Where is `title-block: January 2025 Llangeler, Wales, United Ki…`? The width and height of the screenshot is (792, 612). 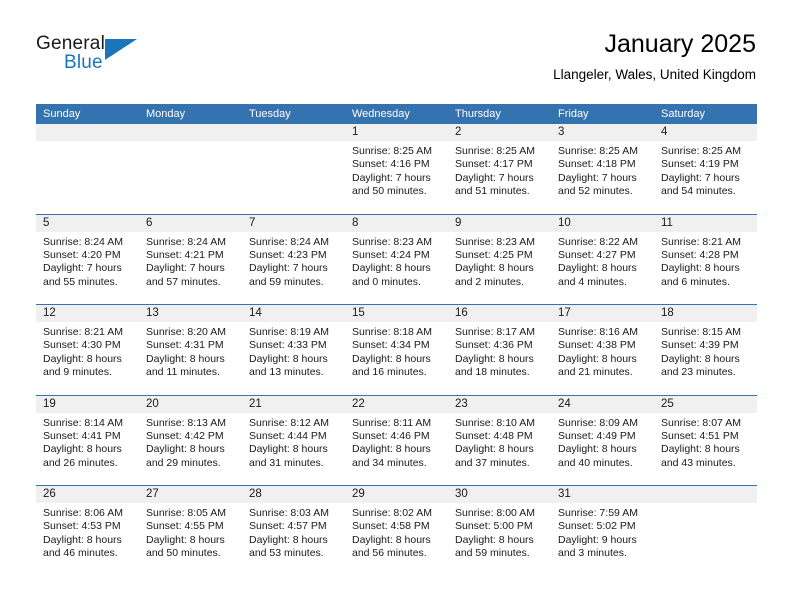
title-block: January 2025 Llangeler, Wales, United Ki… is located at coordinates (654, 56).